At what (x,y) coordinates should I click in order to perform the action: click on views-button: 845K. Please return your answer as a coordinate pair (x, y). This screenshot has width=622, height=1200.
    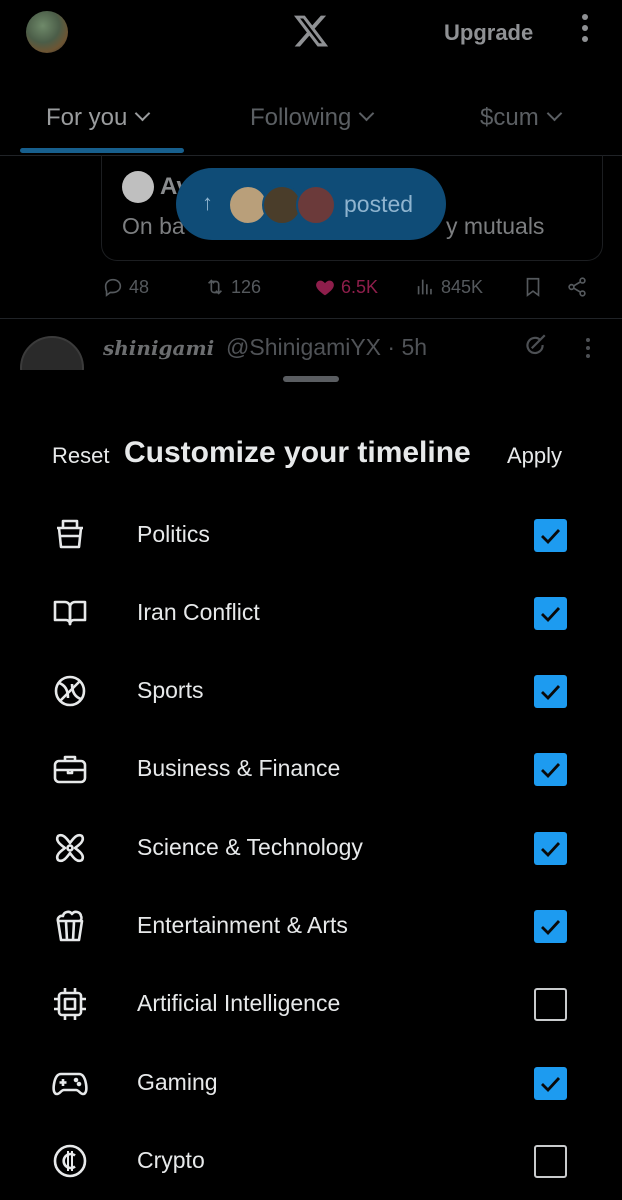
    Looking at the image, I should click on (448, 287).